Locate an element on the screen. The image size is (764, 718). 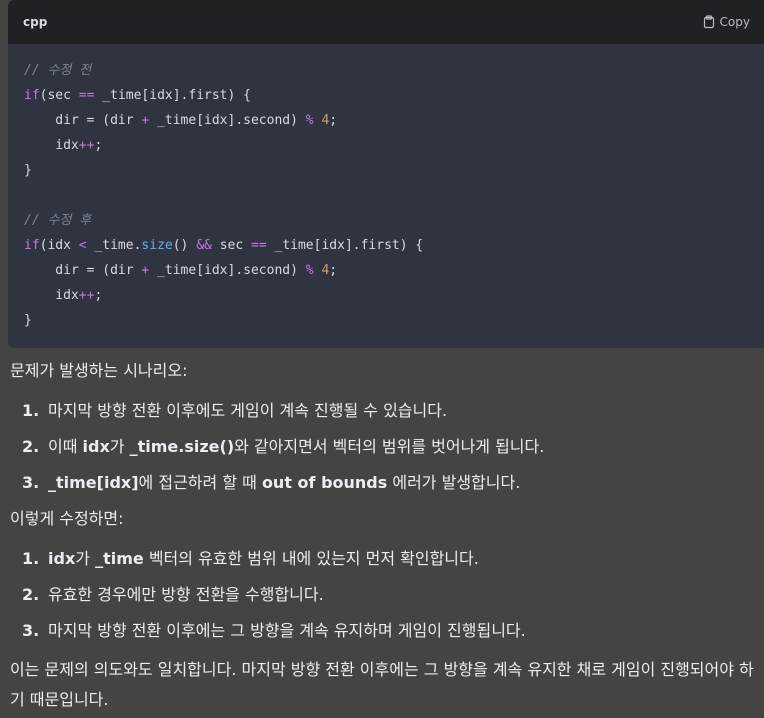
code-line: if(sec == _time[idx].first) { is located at coordinates (386, 95).